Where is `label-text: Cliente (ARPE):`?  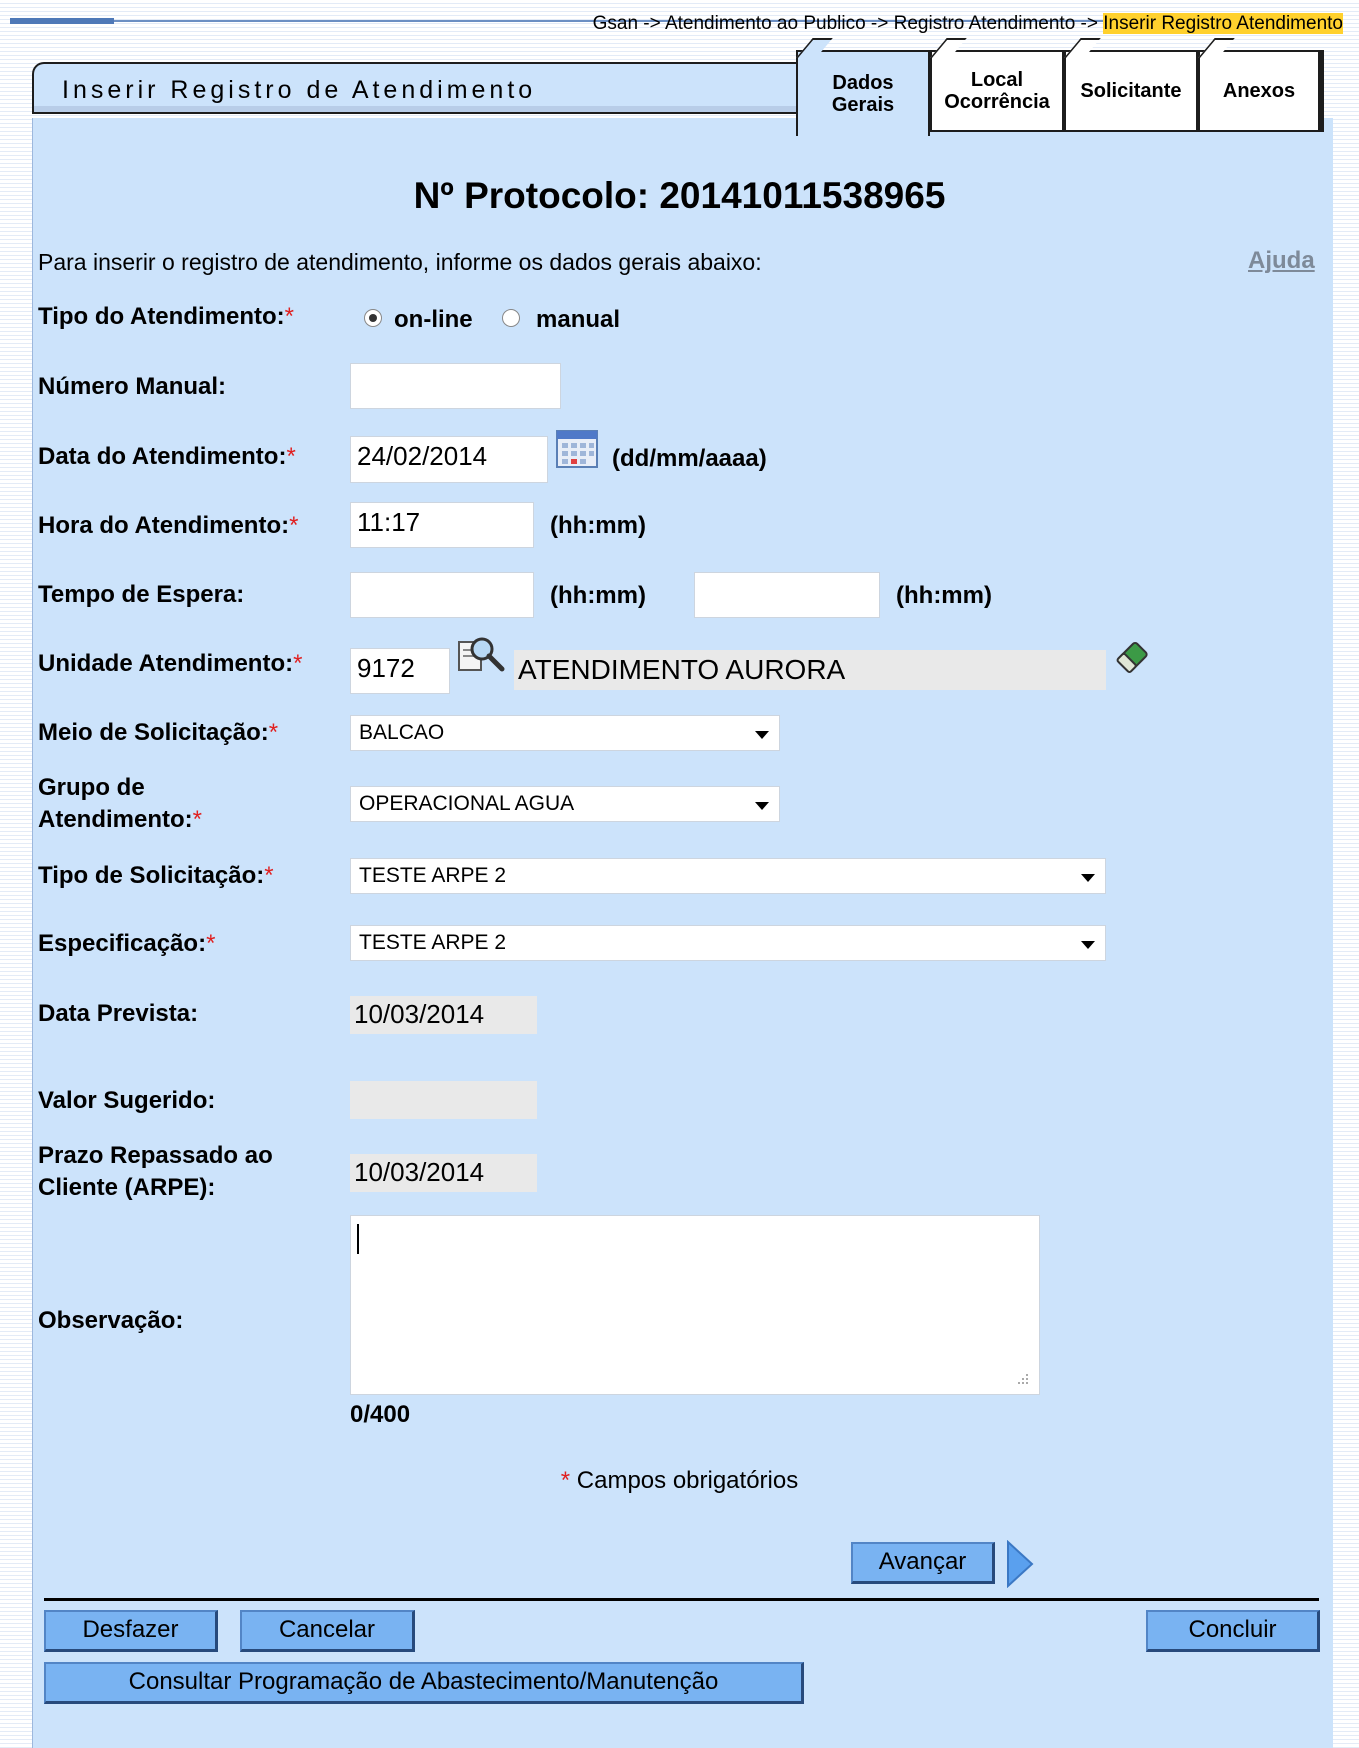
label-text: Cliente (ARPE): is located at coordinates (127, 1187).